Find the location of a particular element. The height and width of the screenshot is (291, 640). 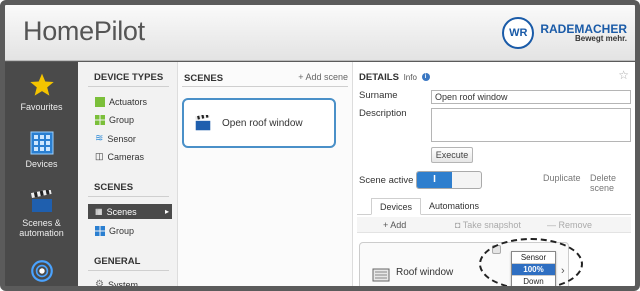

roof-window-icon is located at coordinates (381, 275).